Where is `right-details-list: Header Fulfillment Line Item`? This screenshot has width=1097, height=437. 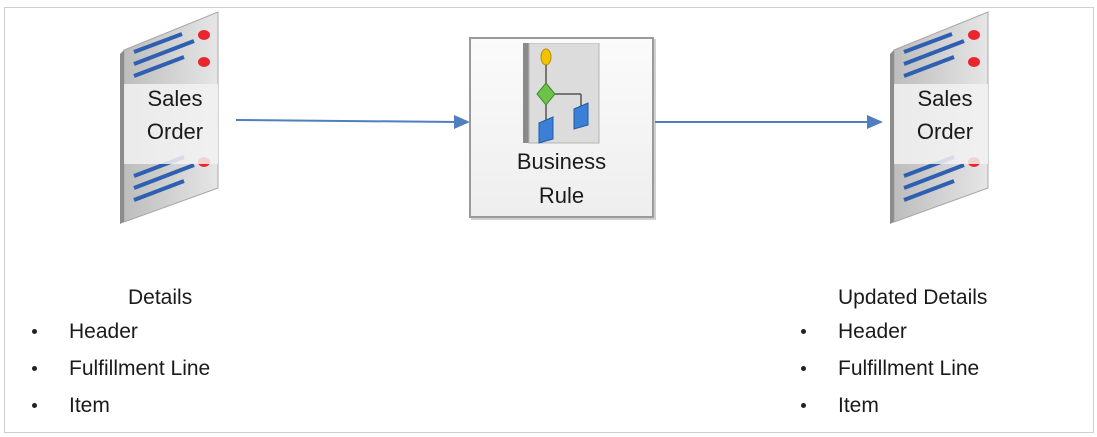 right-details-list: Header Fulfillment Line Item is located at coordinates (931, 368).